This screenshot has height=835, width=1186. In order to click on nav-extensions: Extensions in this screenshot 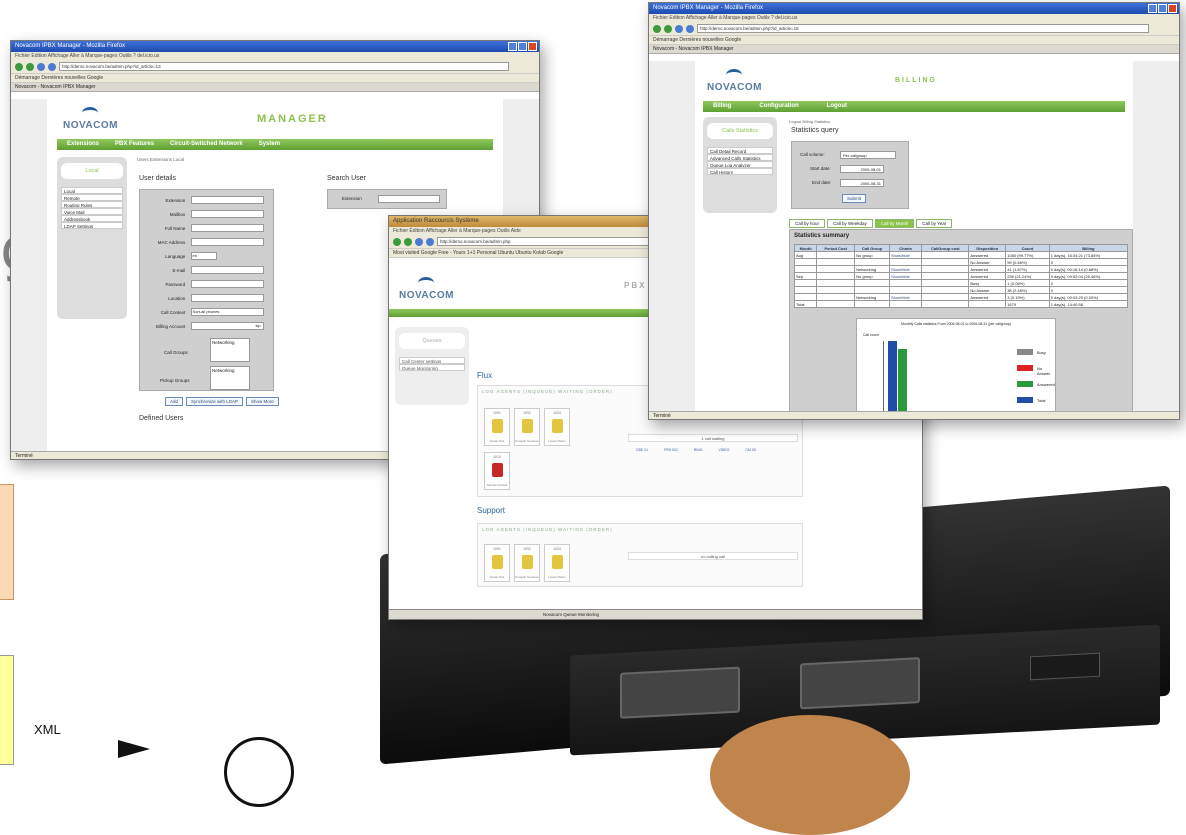, I will do `click(83, 144)`.